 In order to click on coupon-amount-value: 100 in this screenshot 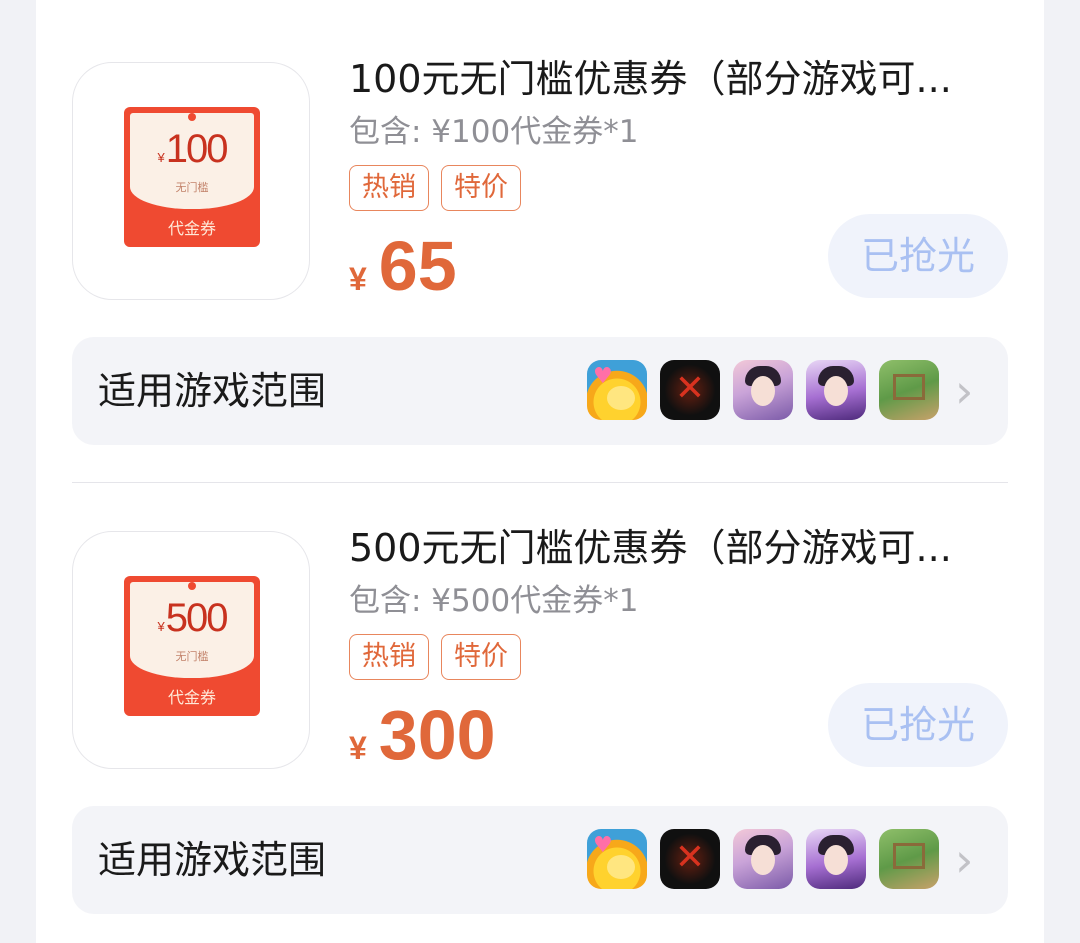, I will do `click(197, 149)`.